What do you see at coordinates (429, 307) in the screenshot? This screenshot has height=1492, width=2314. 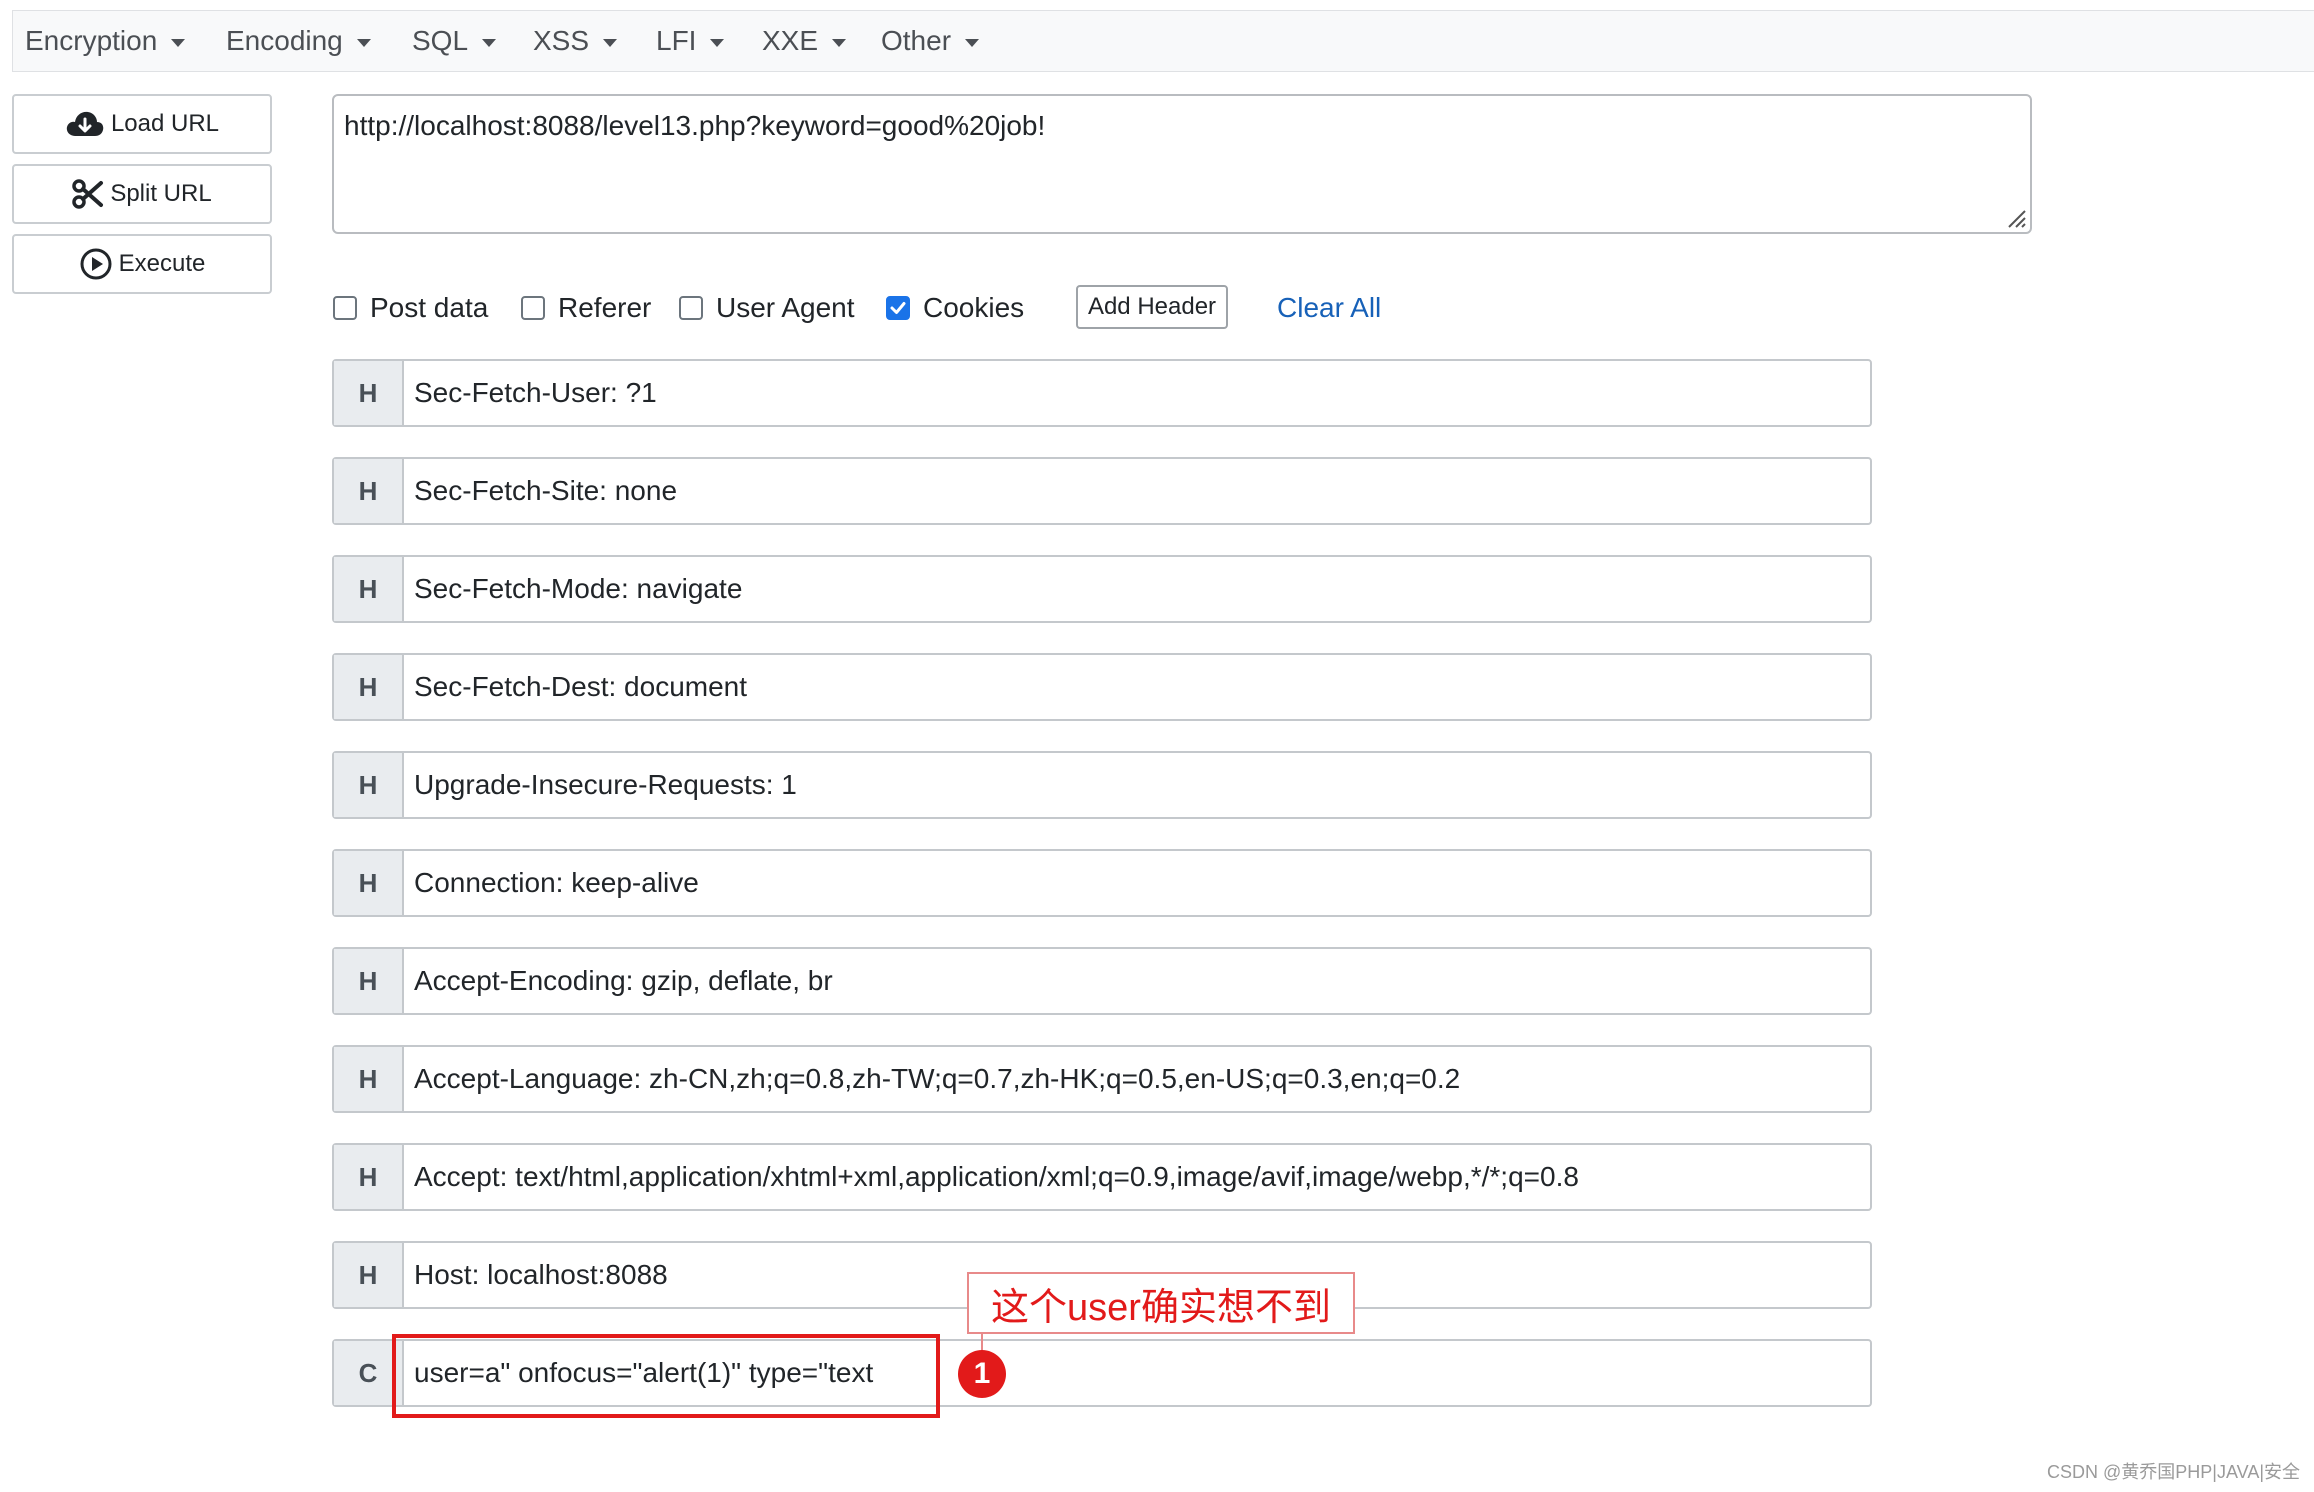 I see `post-data-label: Post data` at bounding box center [429, 307].